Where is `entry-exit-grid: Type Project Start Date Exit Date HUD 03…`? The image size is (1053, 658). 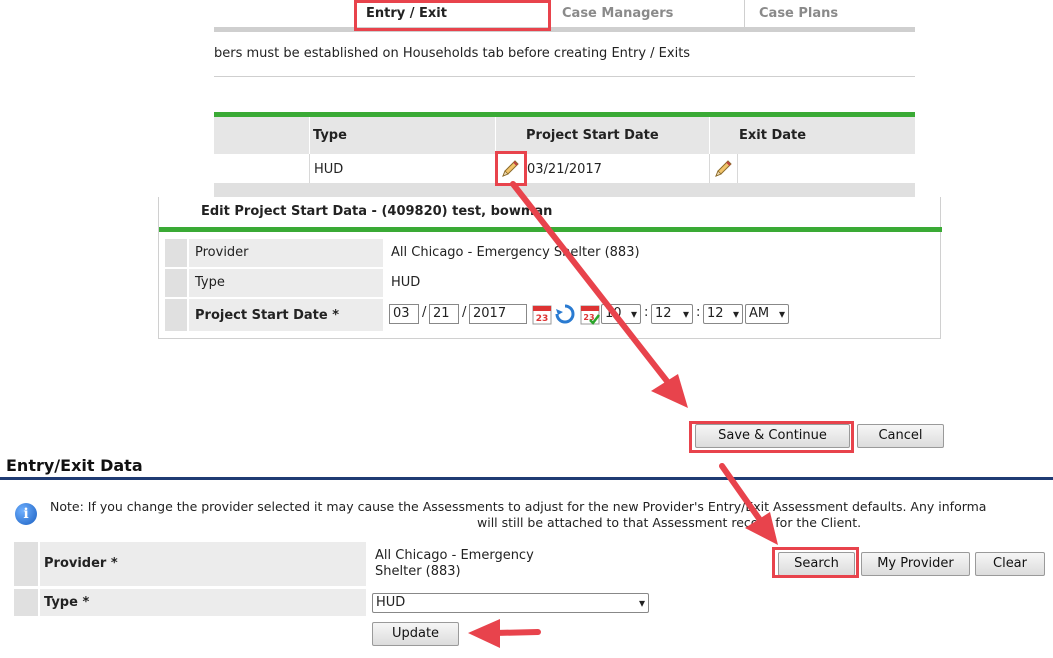 entry-exit-grid: Type Project Start Date Exit Date HUD 03… is located at coordinates (564, 154).